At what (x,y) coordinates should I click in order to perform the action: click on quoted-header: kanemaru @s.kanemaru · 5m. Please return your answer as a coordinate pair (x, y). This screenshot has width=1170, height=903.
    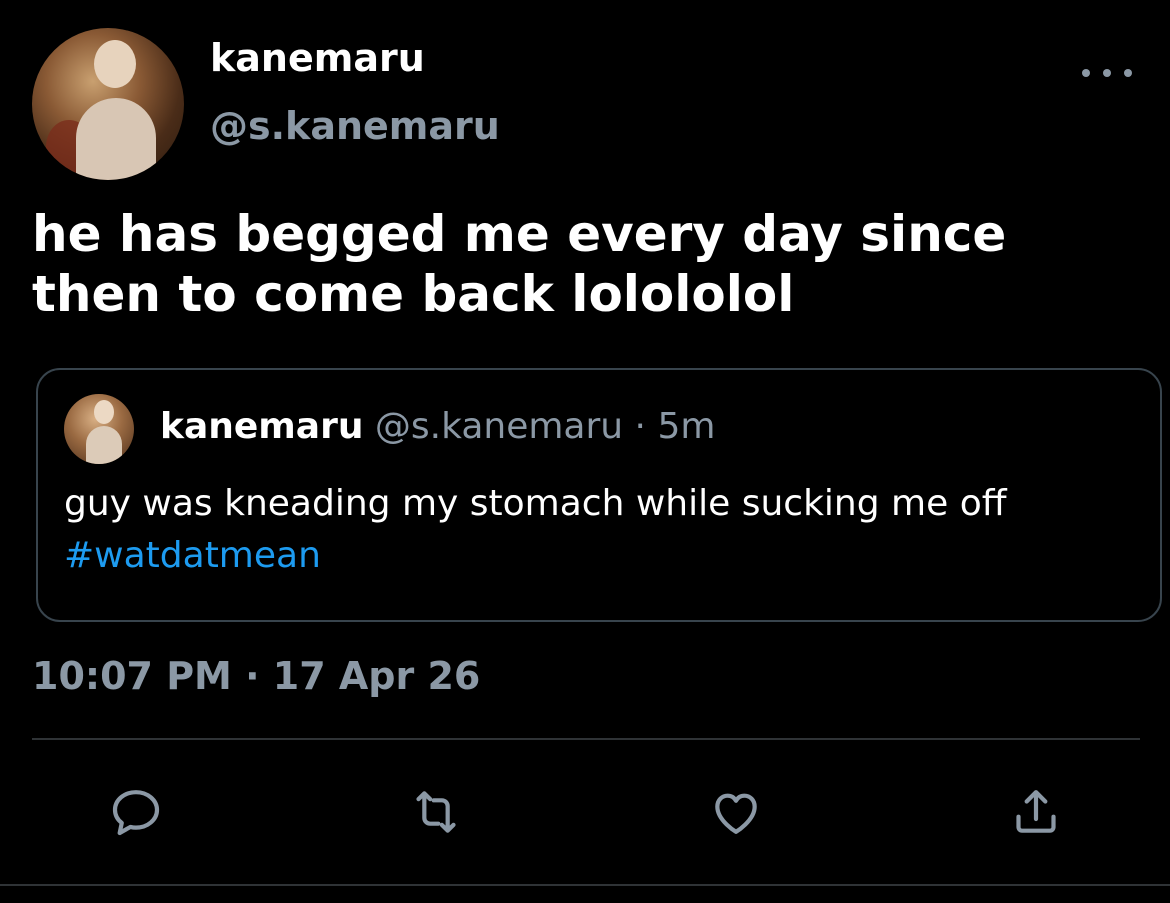
    Looking at the image, I should click on (437, 426).